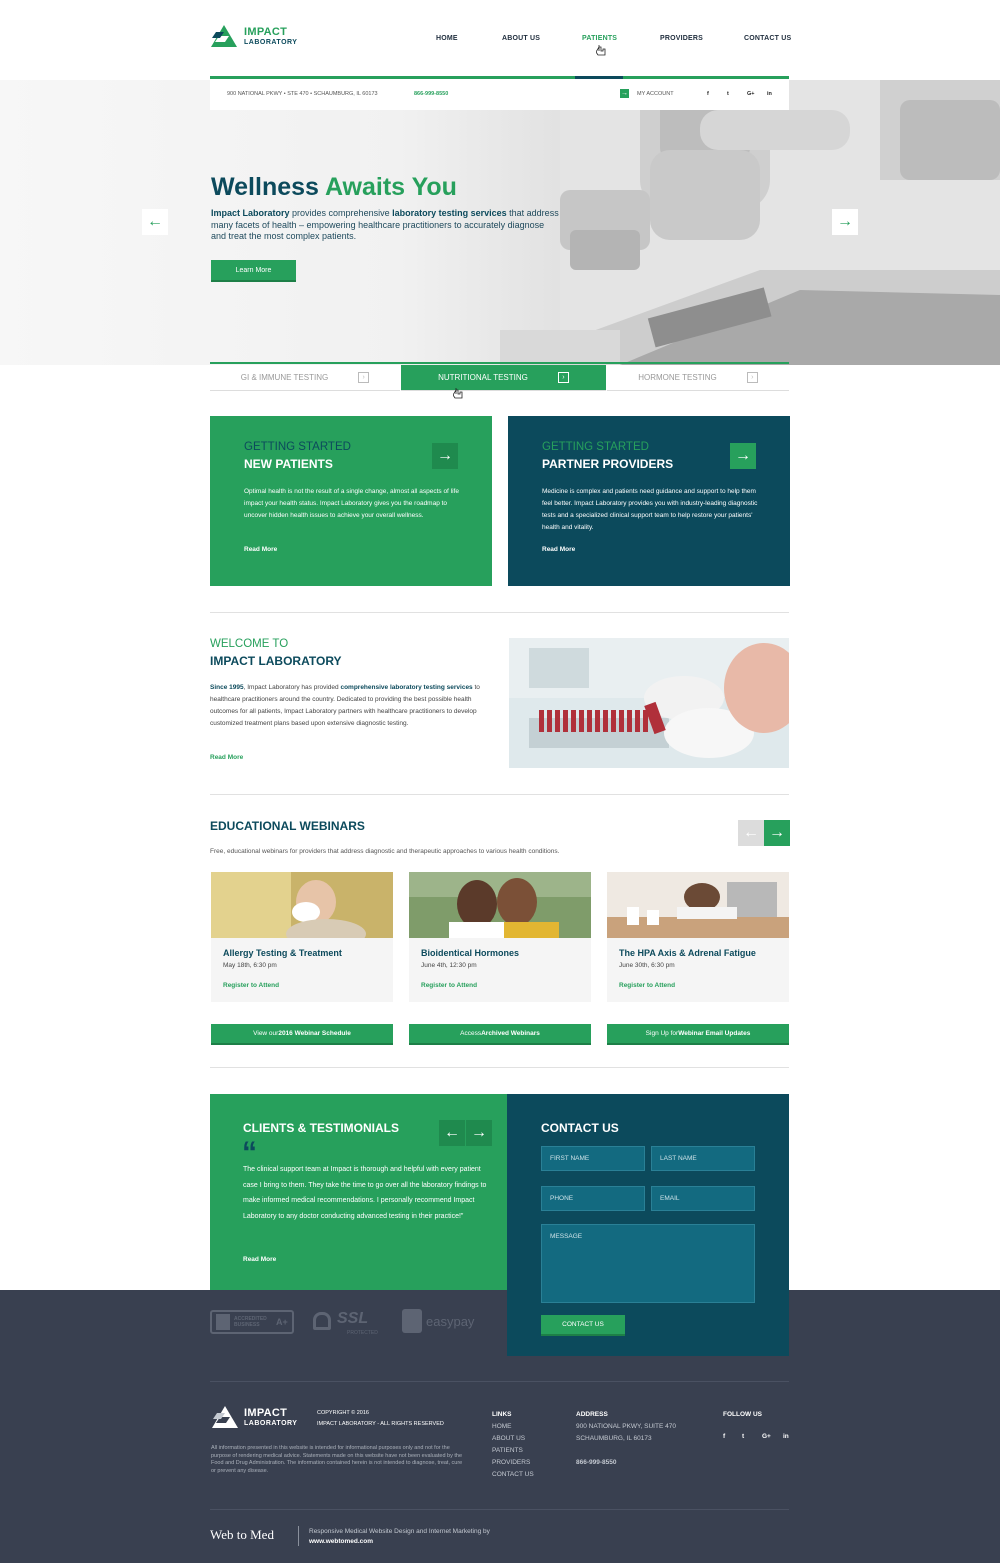 Image resolution: width=1000 pixels, height=1563 pixels. I want to click on google-plus-icon: G+, so click(751, 94).